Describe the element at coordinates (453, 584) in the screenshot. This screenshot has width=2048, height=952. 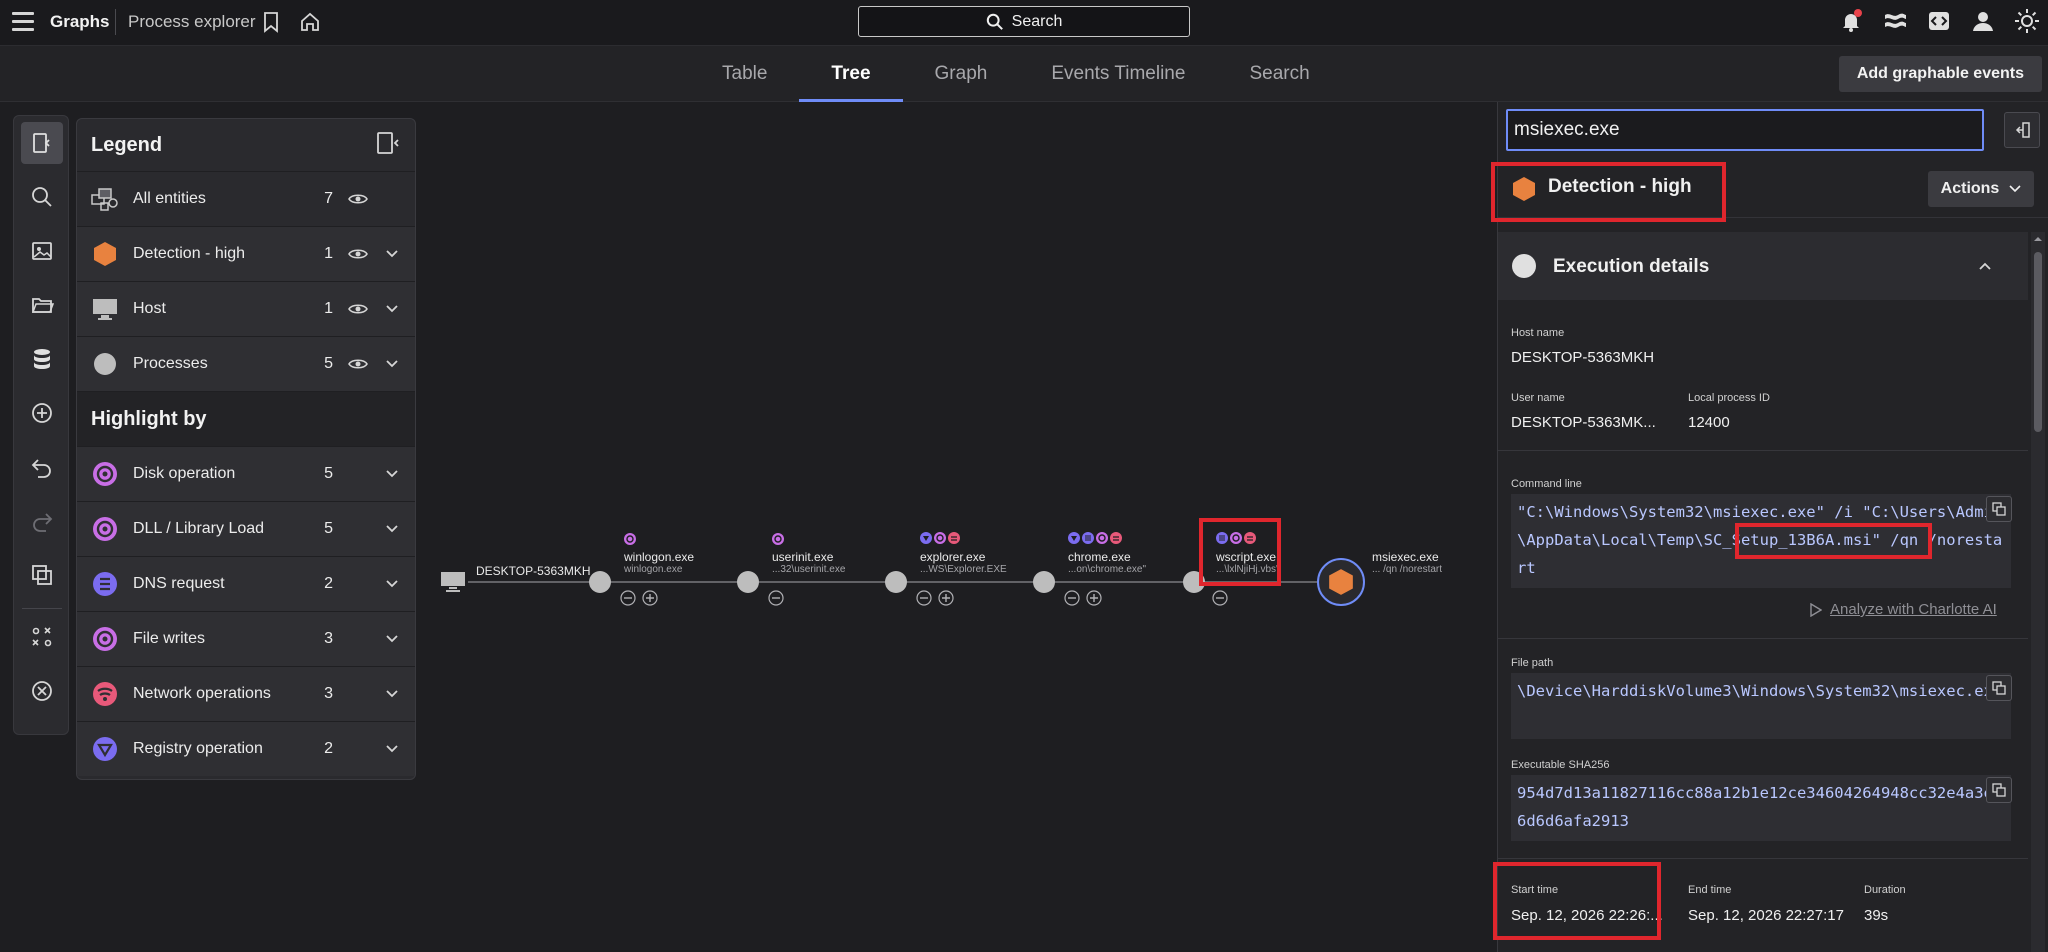
I see `host-node` at that location.